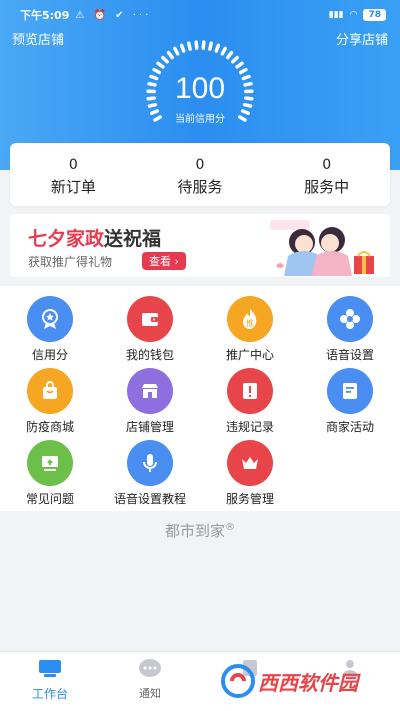 The height and width of the screenshot is (711, 400). Describe the element at coordinates (150, 391) in the screenshot. I see `store-icon` at that location.